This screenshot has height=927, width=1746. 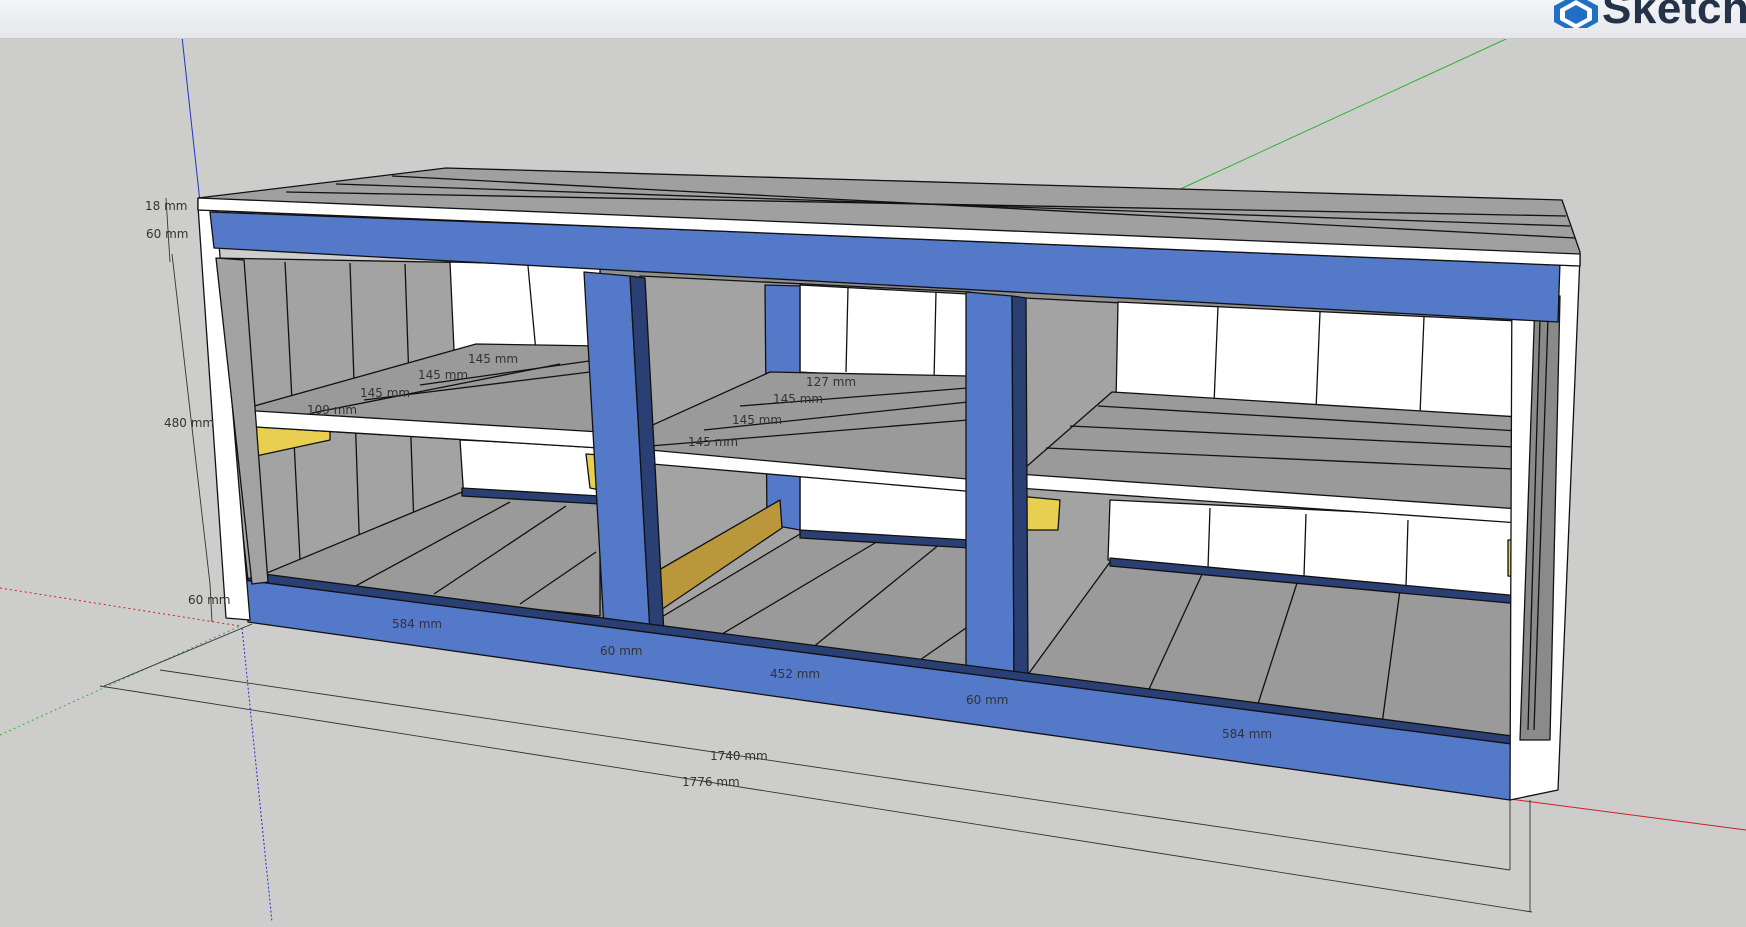 What do you see at coordinates (417, 624) in the screenshot?
I see `dim-bay-left: 584 mm` at bounding box center [417, 624].